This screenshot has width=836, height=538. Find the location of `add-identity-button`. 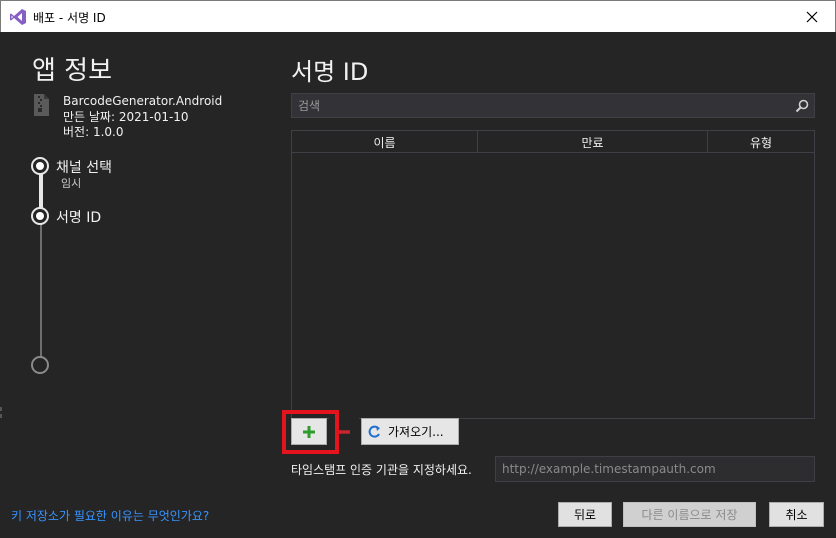

add-identity-button is located at coordinates (309, 431).